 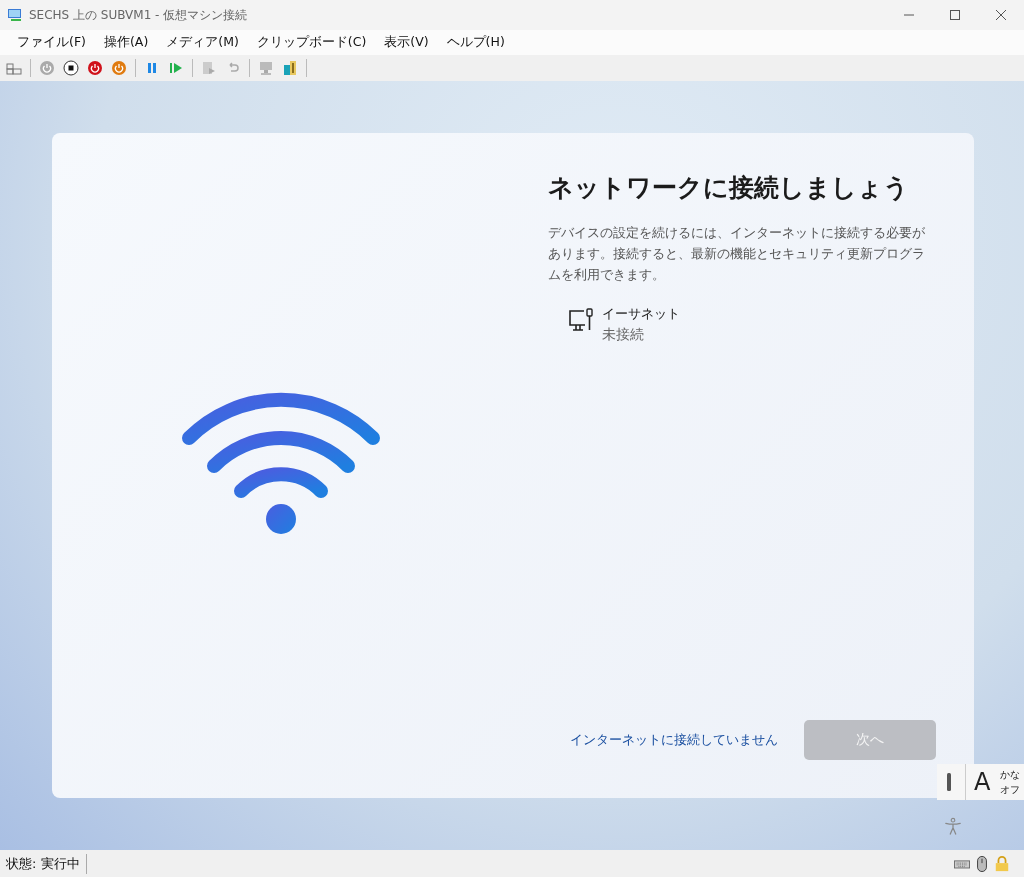 What do you see at coordinates (978, 782) in the screenshot?
I see `ime-mode-button: A` at bounding box center [978, 782].